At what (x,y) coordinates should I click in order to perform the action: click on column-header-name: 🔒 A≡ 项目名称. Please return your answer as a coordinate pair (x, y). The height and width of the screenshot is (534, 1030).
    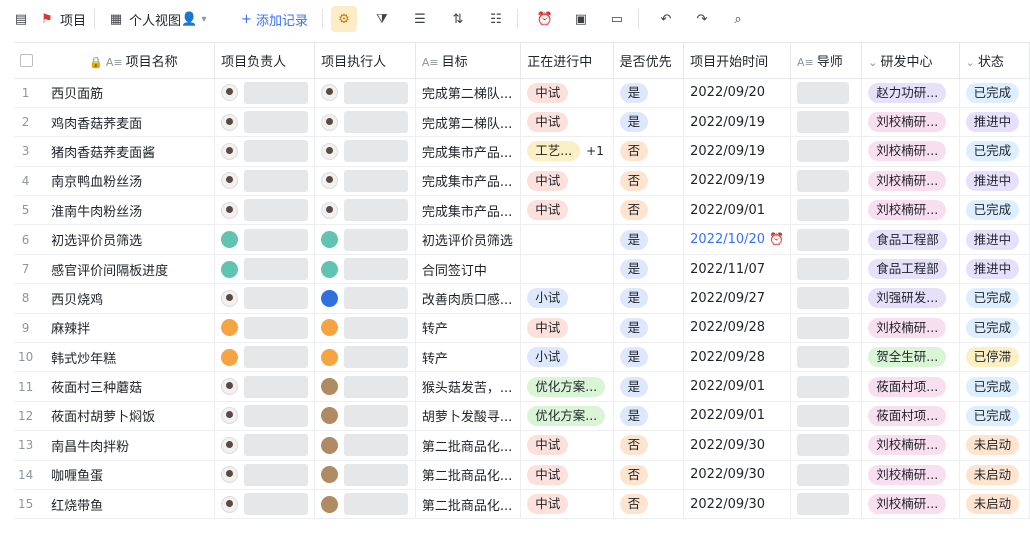
    Looking at the image, I should click on (126, 61).